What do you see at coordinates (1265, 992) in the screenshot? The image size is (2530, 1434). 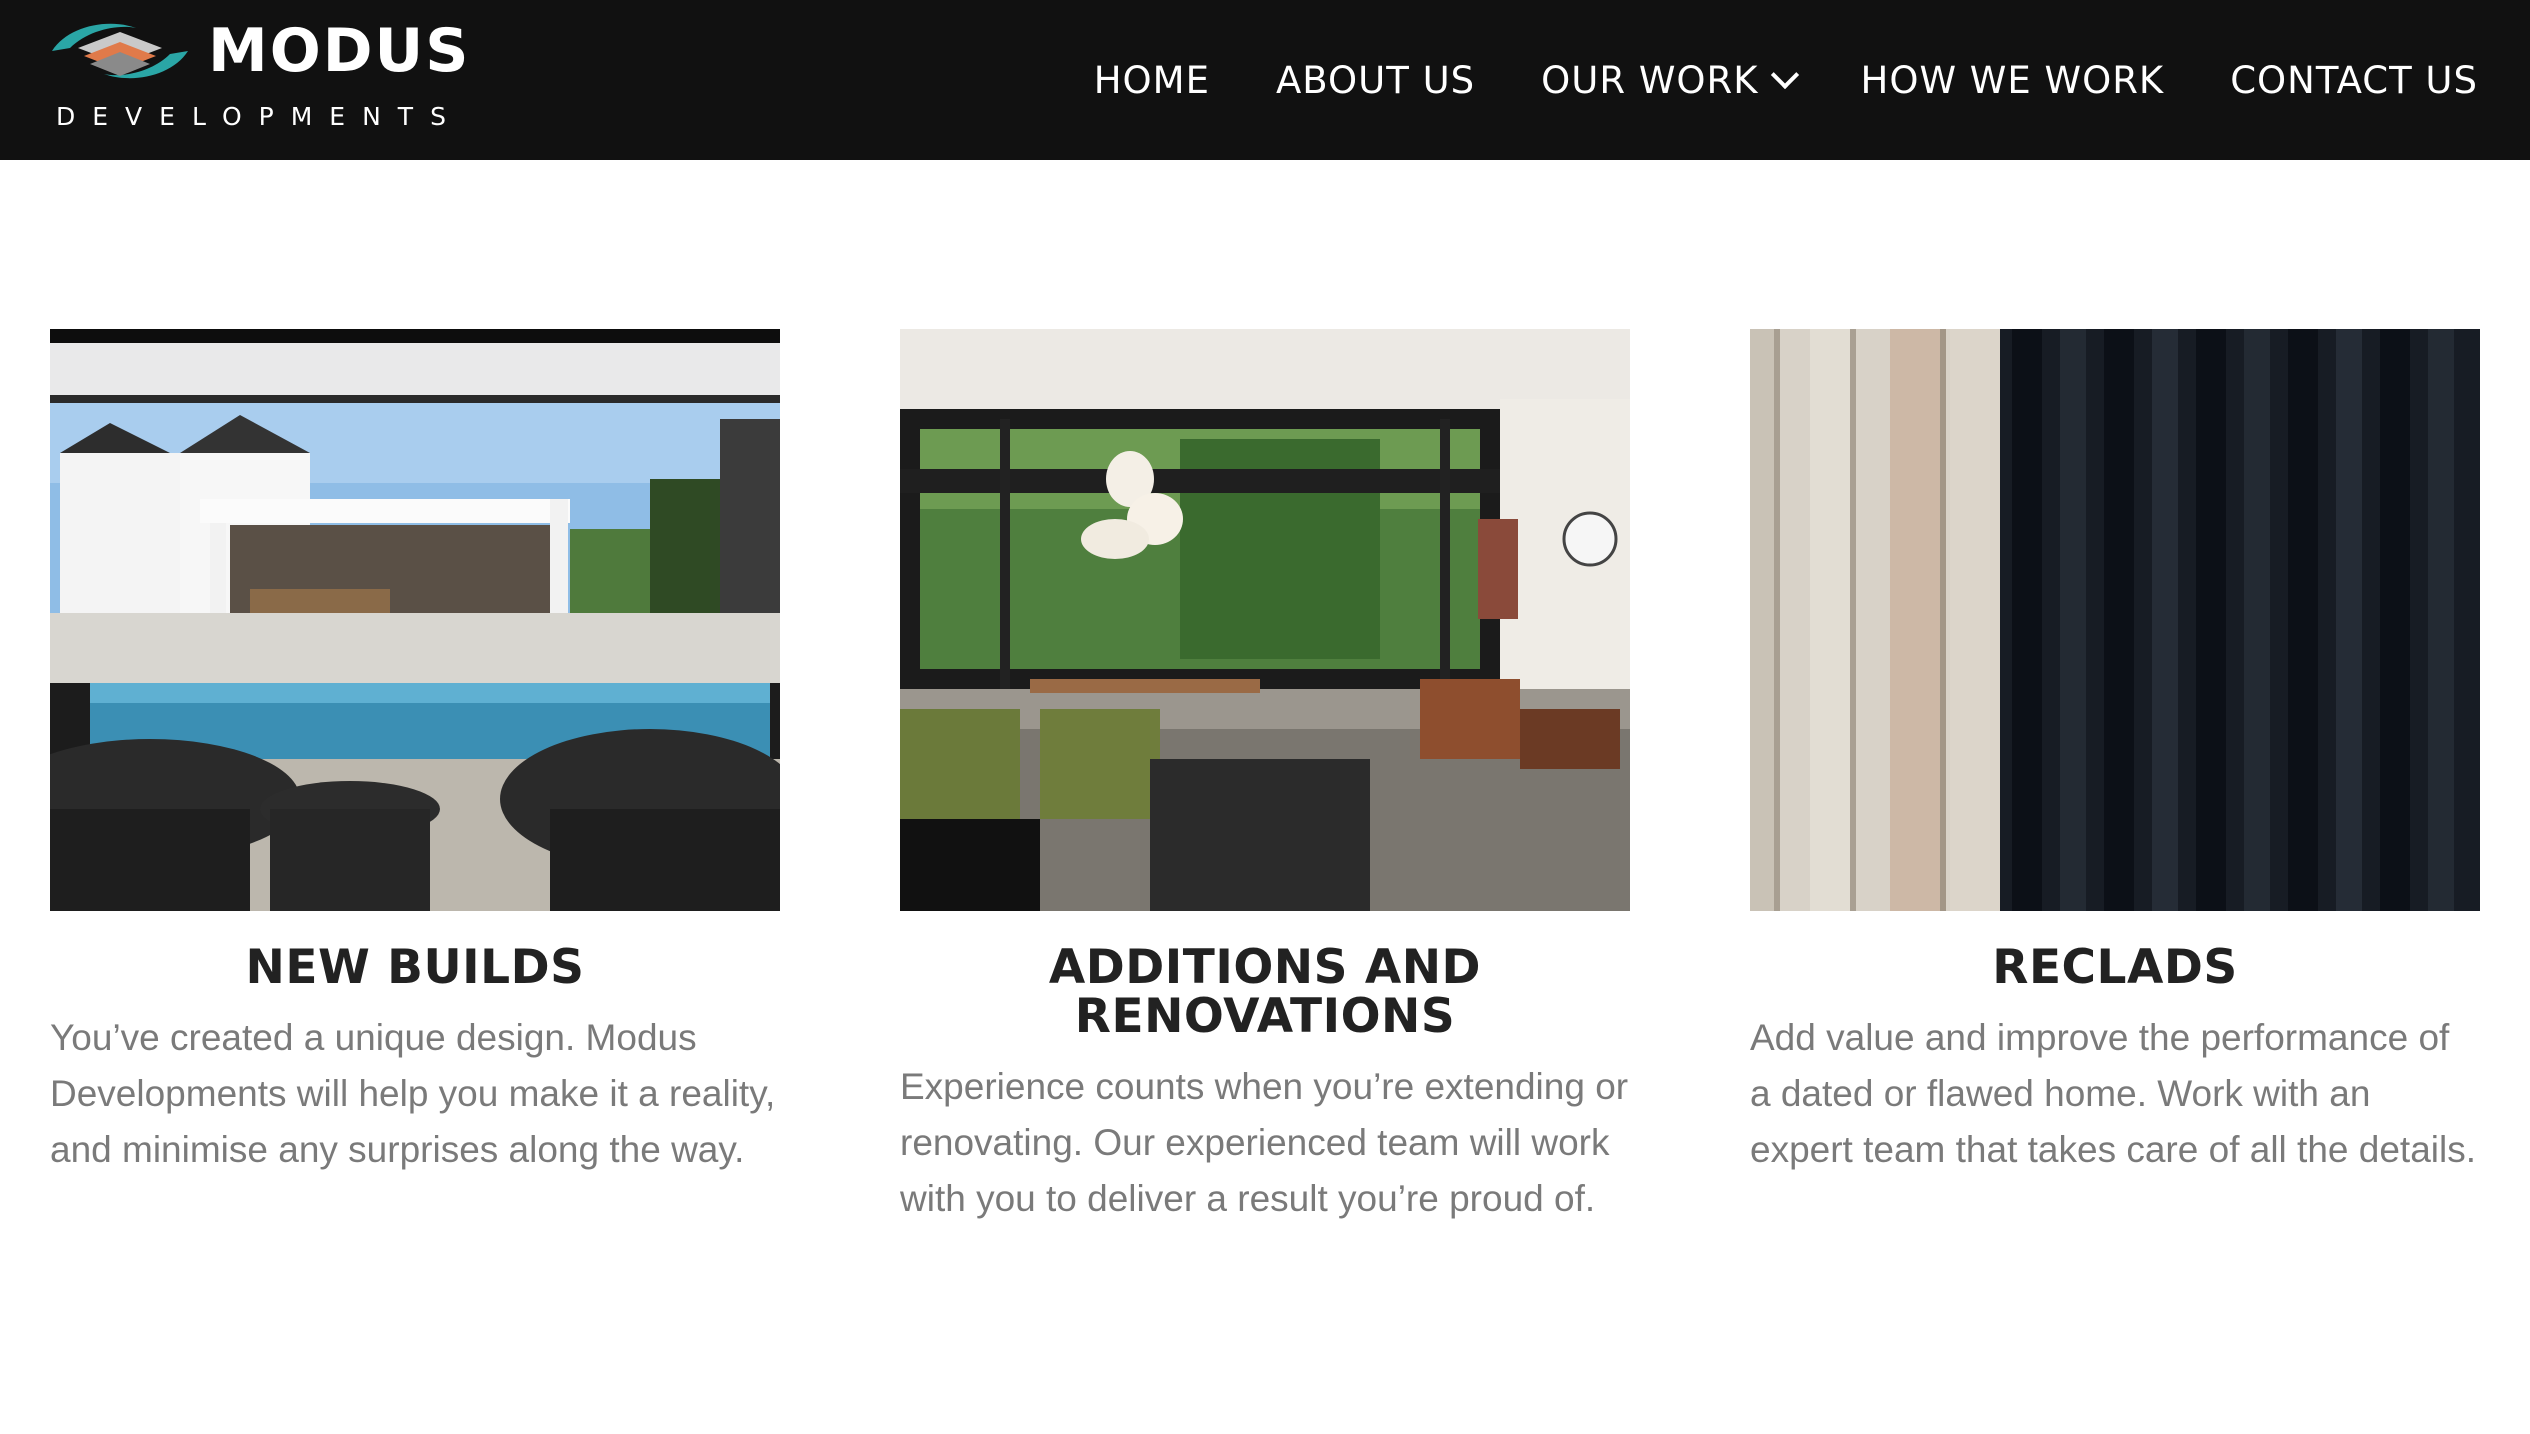 I see `card-title: ADDITIONS AND RENOVATIONS` at bounding box center [1265, 992].